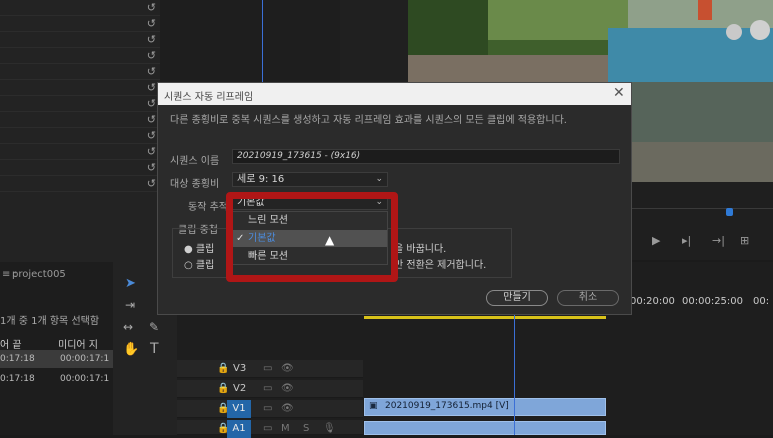  I want to click on track-header-v1: 🔒 V1 ▭ 👁, so click(270, 409).